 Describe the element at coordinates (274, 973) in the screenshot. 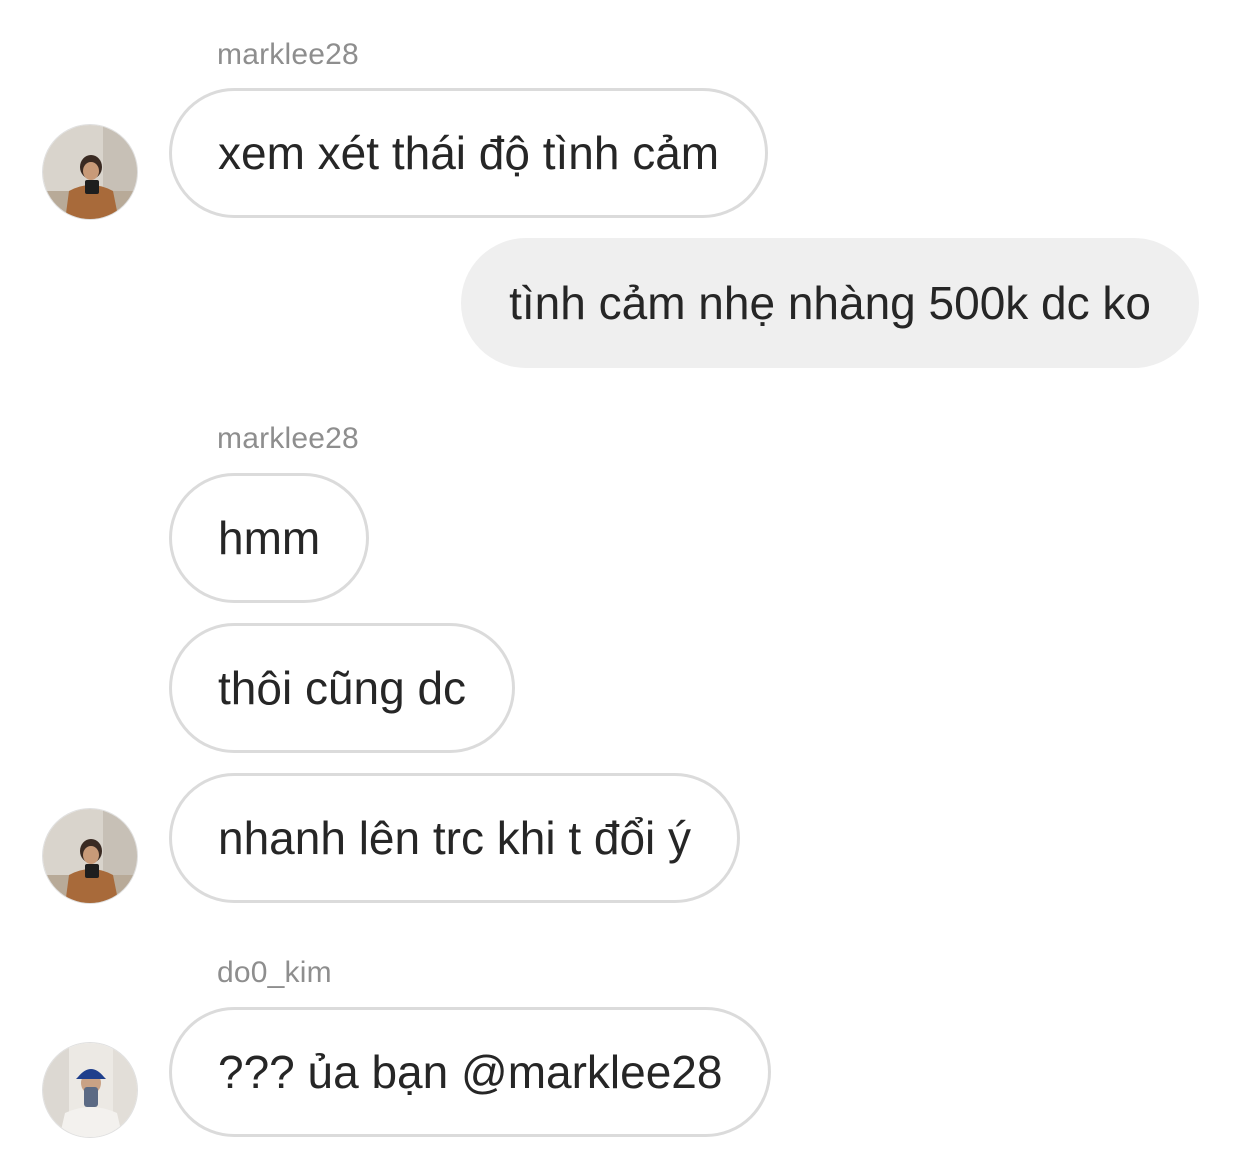

I see `sender-username: do0_kim` at that location.